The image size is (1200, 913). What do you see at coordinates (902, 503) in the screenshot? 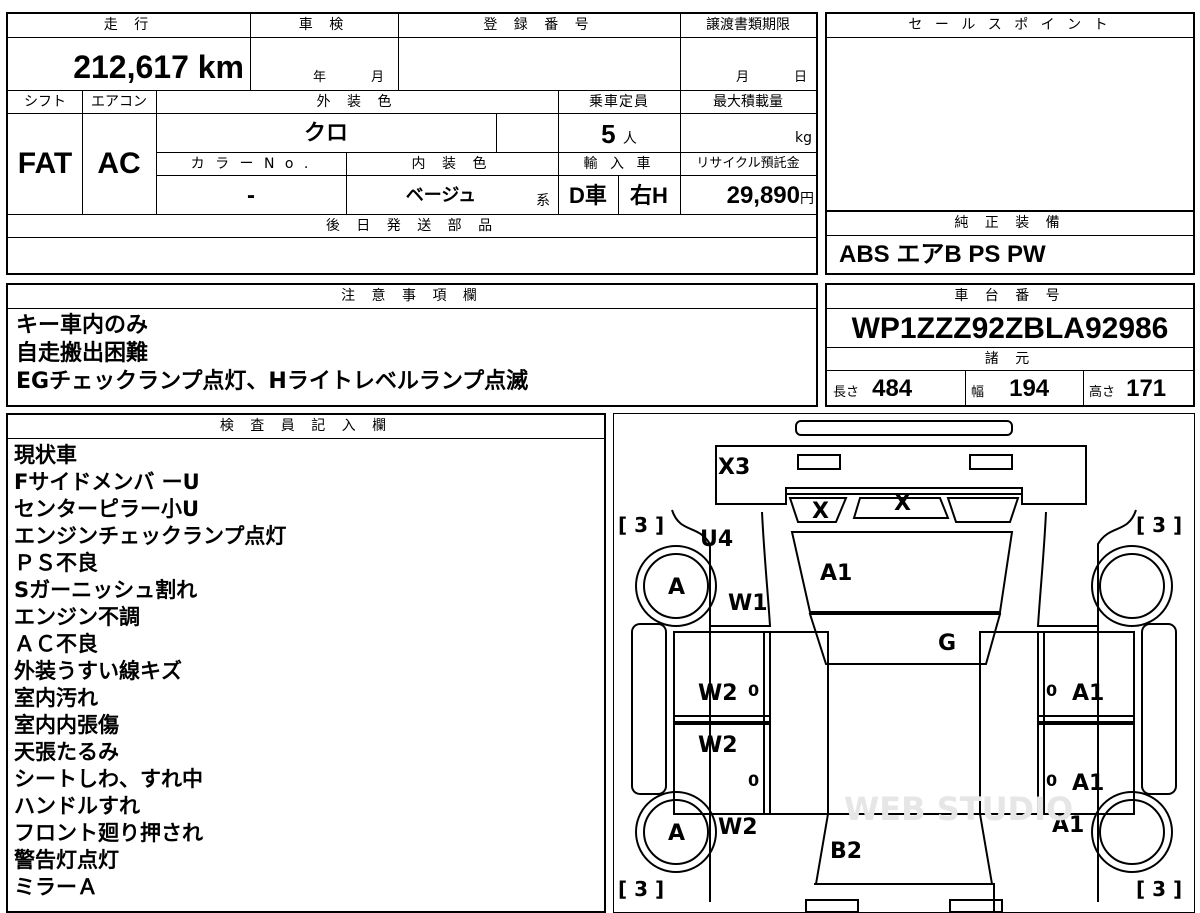
I see `mark-x-right: X` at bounding box center [902, 503].